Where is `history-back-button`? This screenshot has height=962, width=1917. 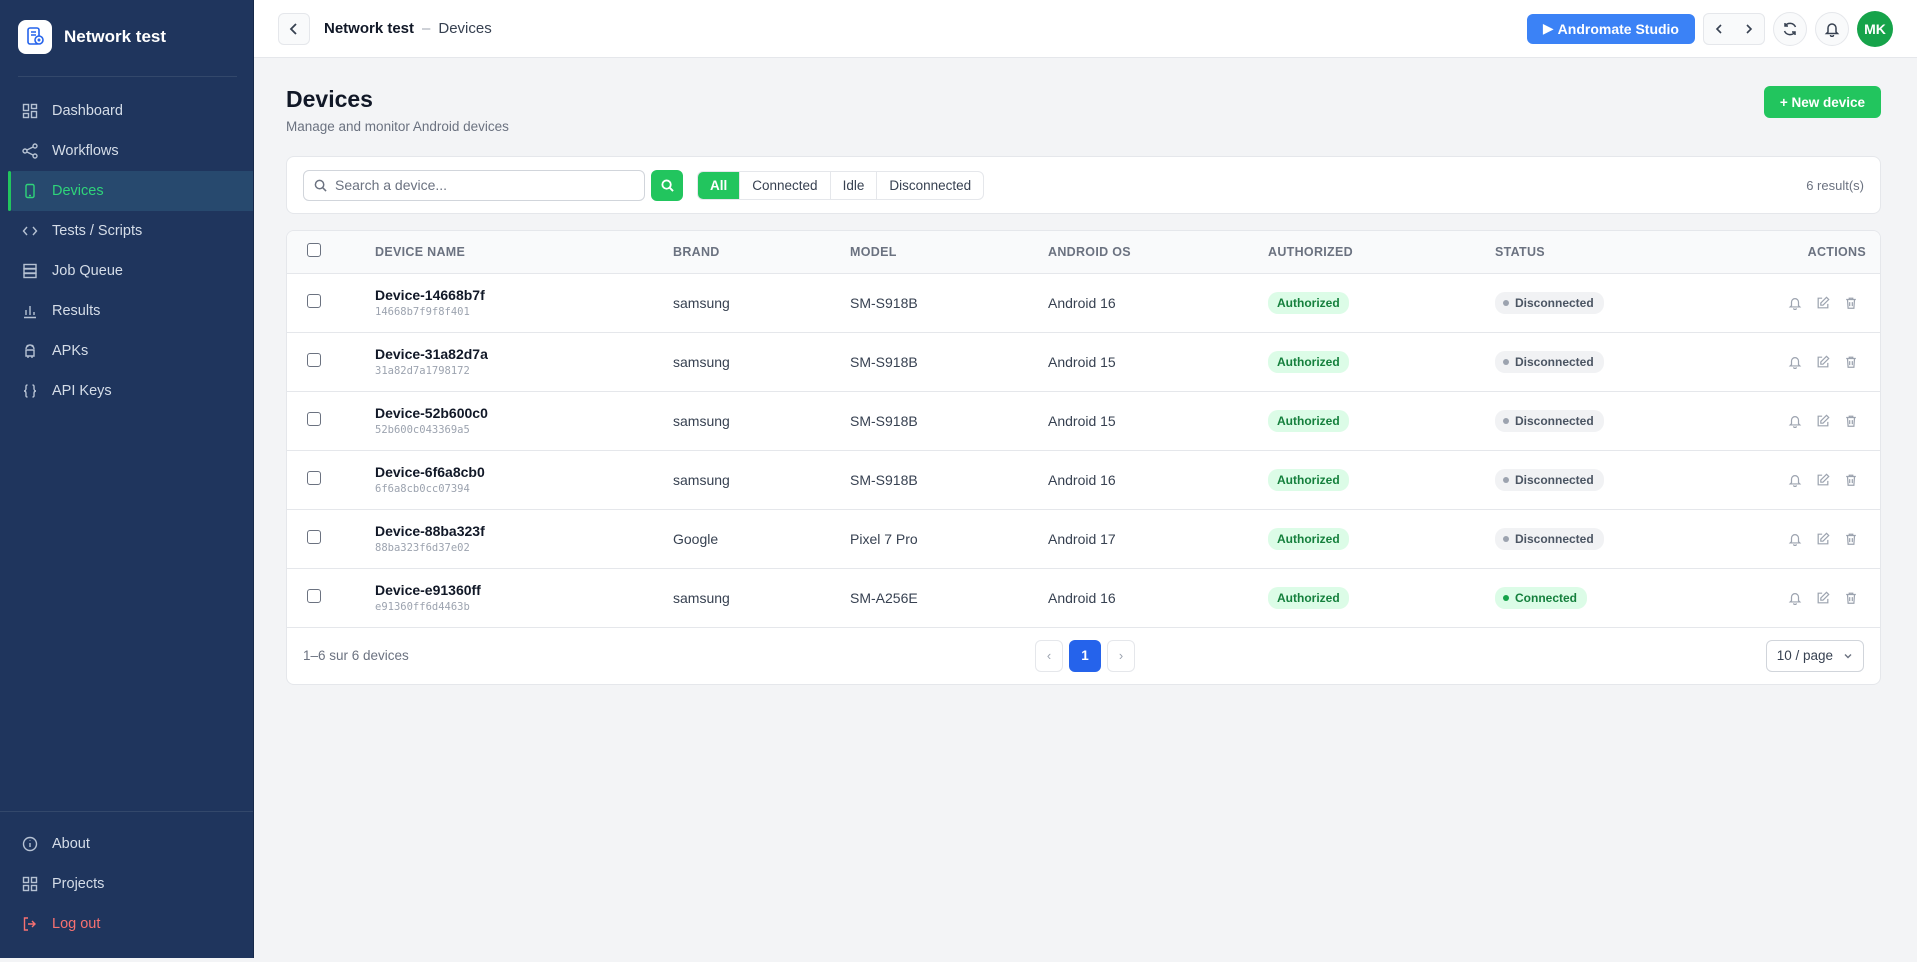 history-back-button is located at coordinates (1719, 29).